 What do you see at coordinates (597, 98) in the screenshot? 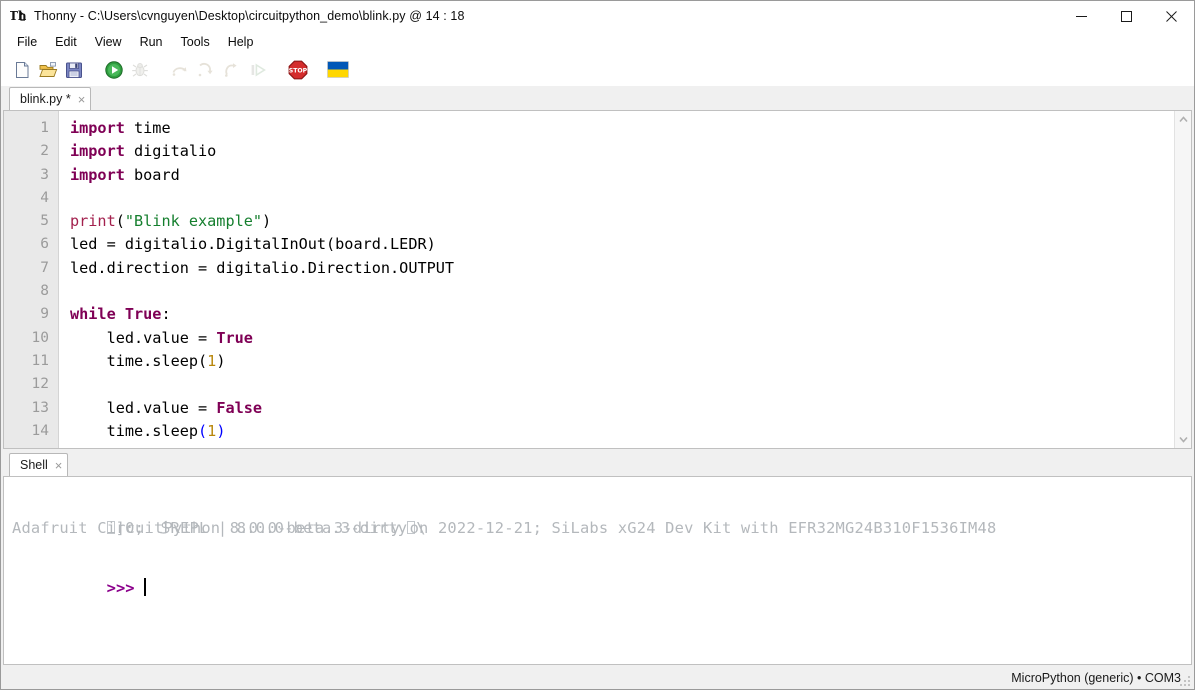
I see `editor-tabstrip: blink.py * ×` at bounding box center [597, 98].